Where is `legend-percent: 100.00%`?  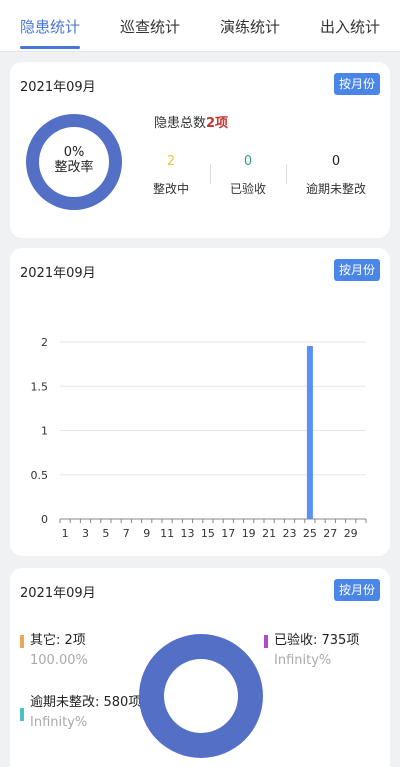 legend-percent: 100.00% is located at coordinates (59, 660).